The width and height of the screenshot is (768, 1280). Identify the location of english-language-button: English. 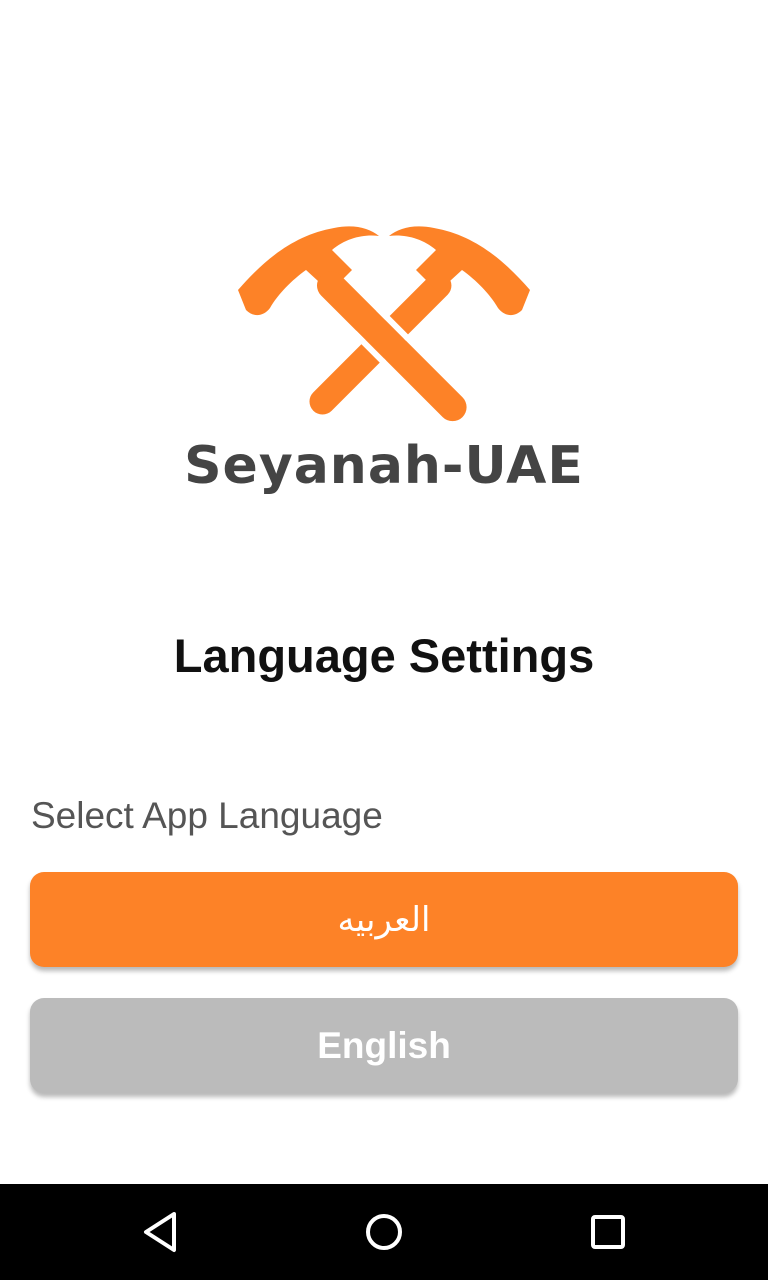
(384, 1045).